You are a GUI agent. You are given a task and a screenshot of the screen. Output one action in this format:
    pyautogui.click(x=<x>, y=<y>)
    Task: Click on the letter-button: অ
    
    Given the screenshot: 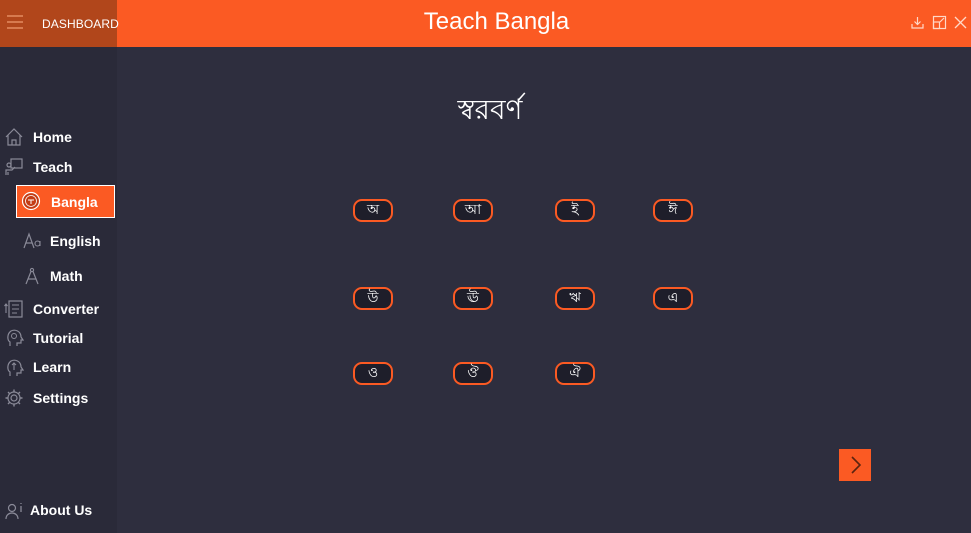 What is the action you would take?
    pyautogui.click(x=373, y=210)
    